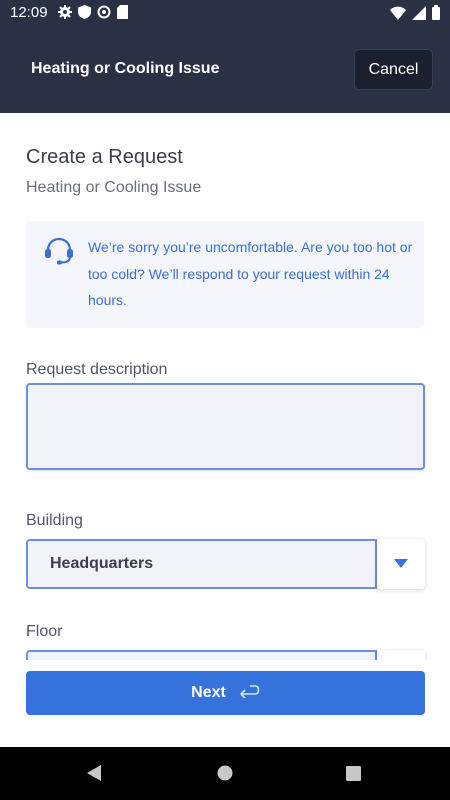  I want to click on building-label: Building, so click(54, 520).